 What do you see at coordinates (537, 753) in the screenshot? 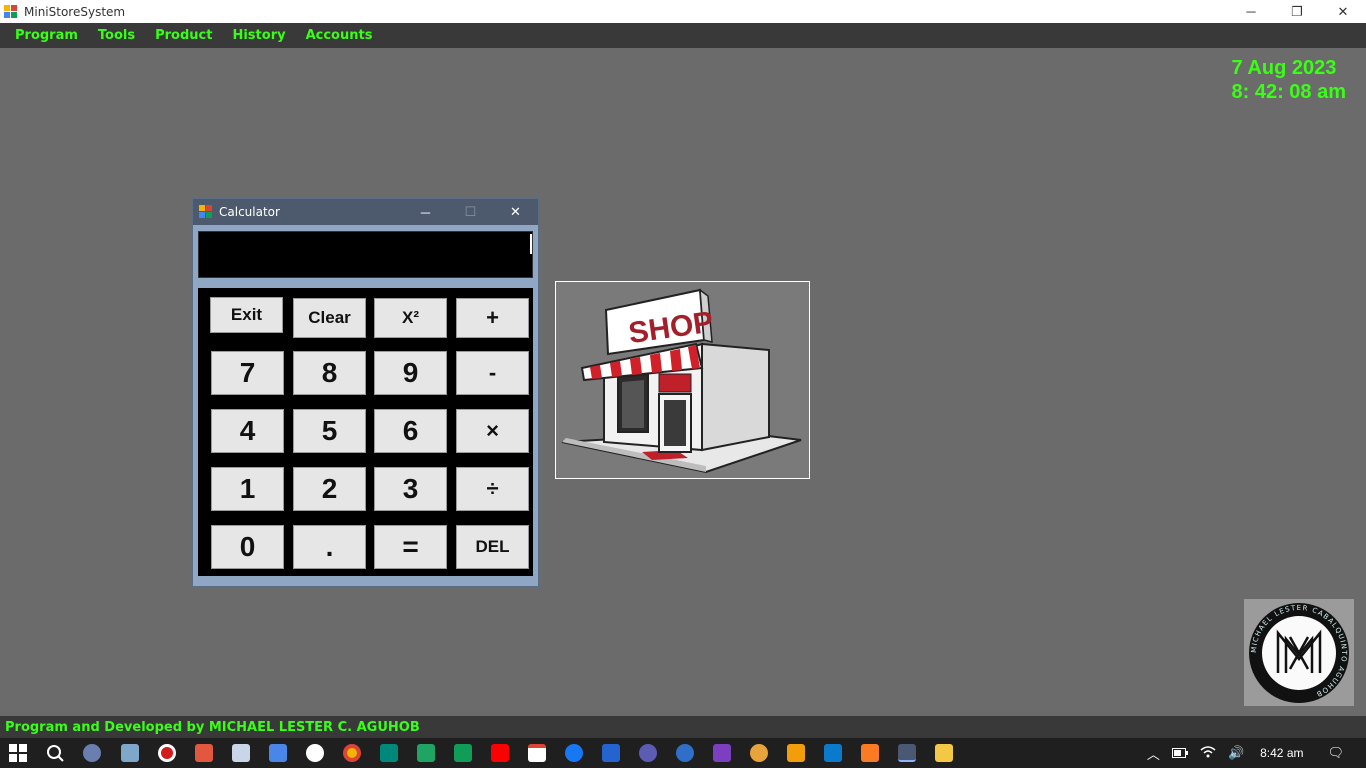
I see `gmail-icon` at bounding box center [537, 753].